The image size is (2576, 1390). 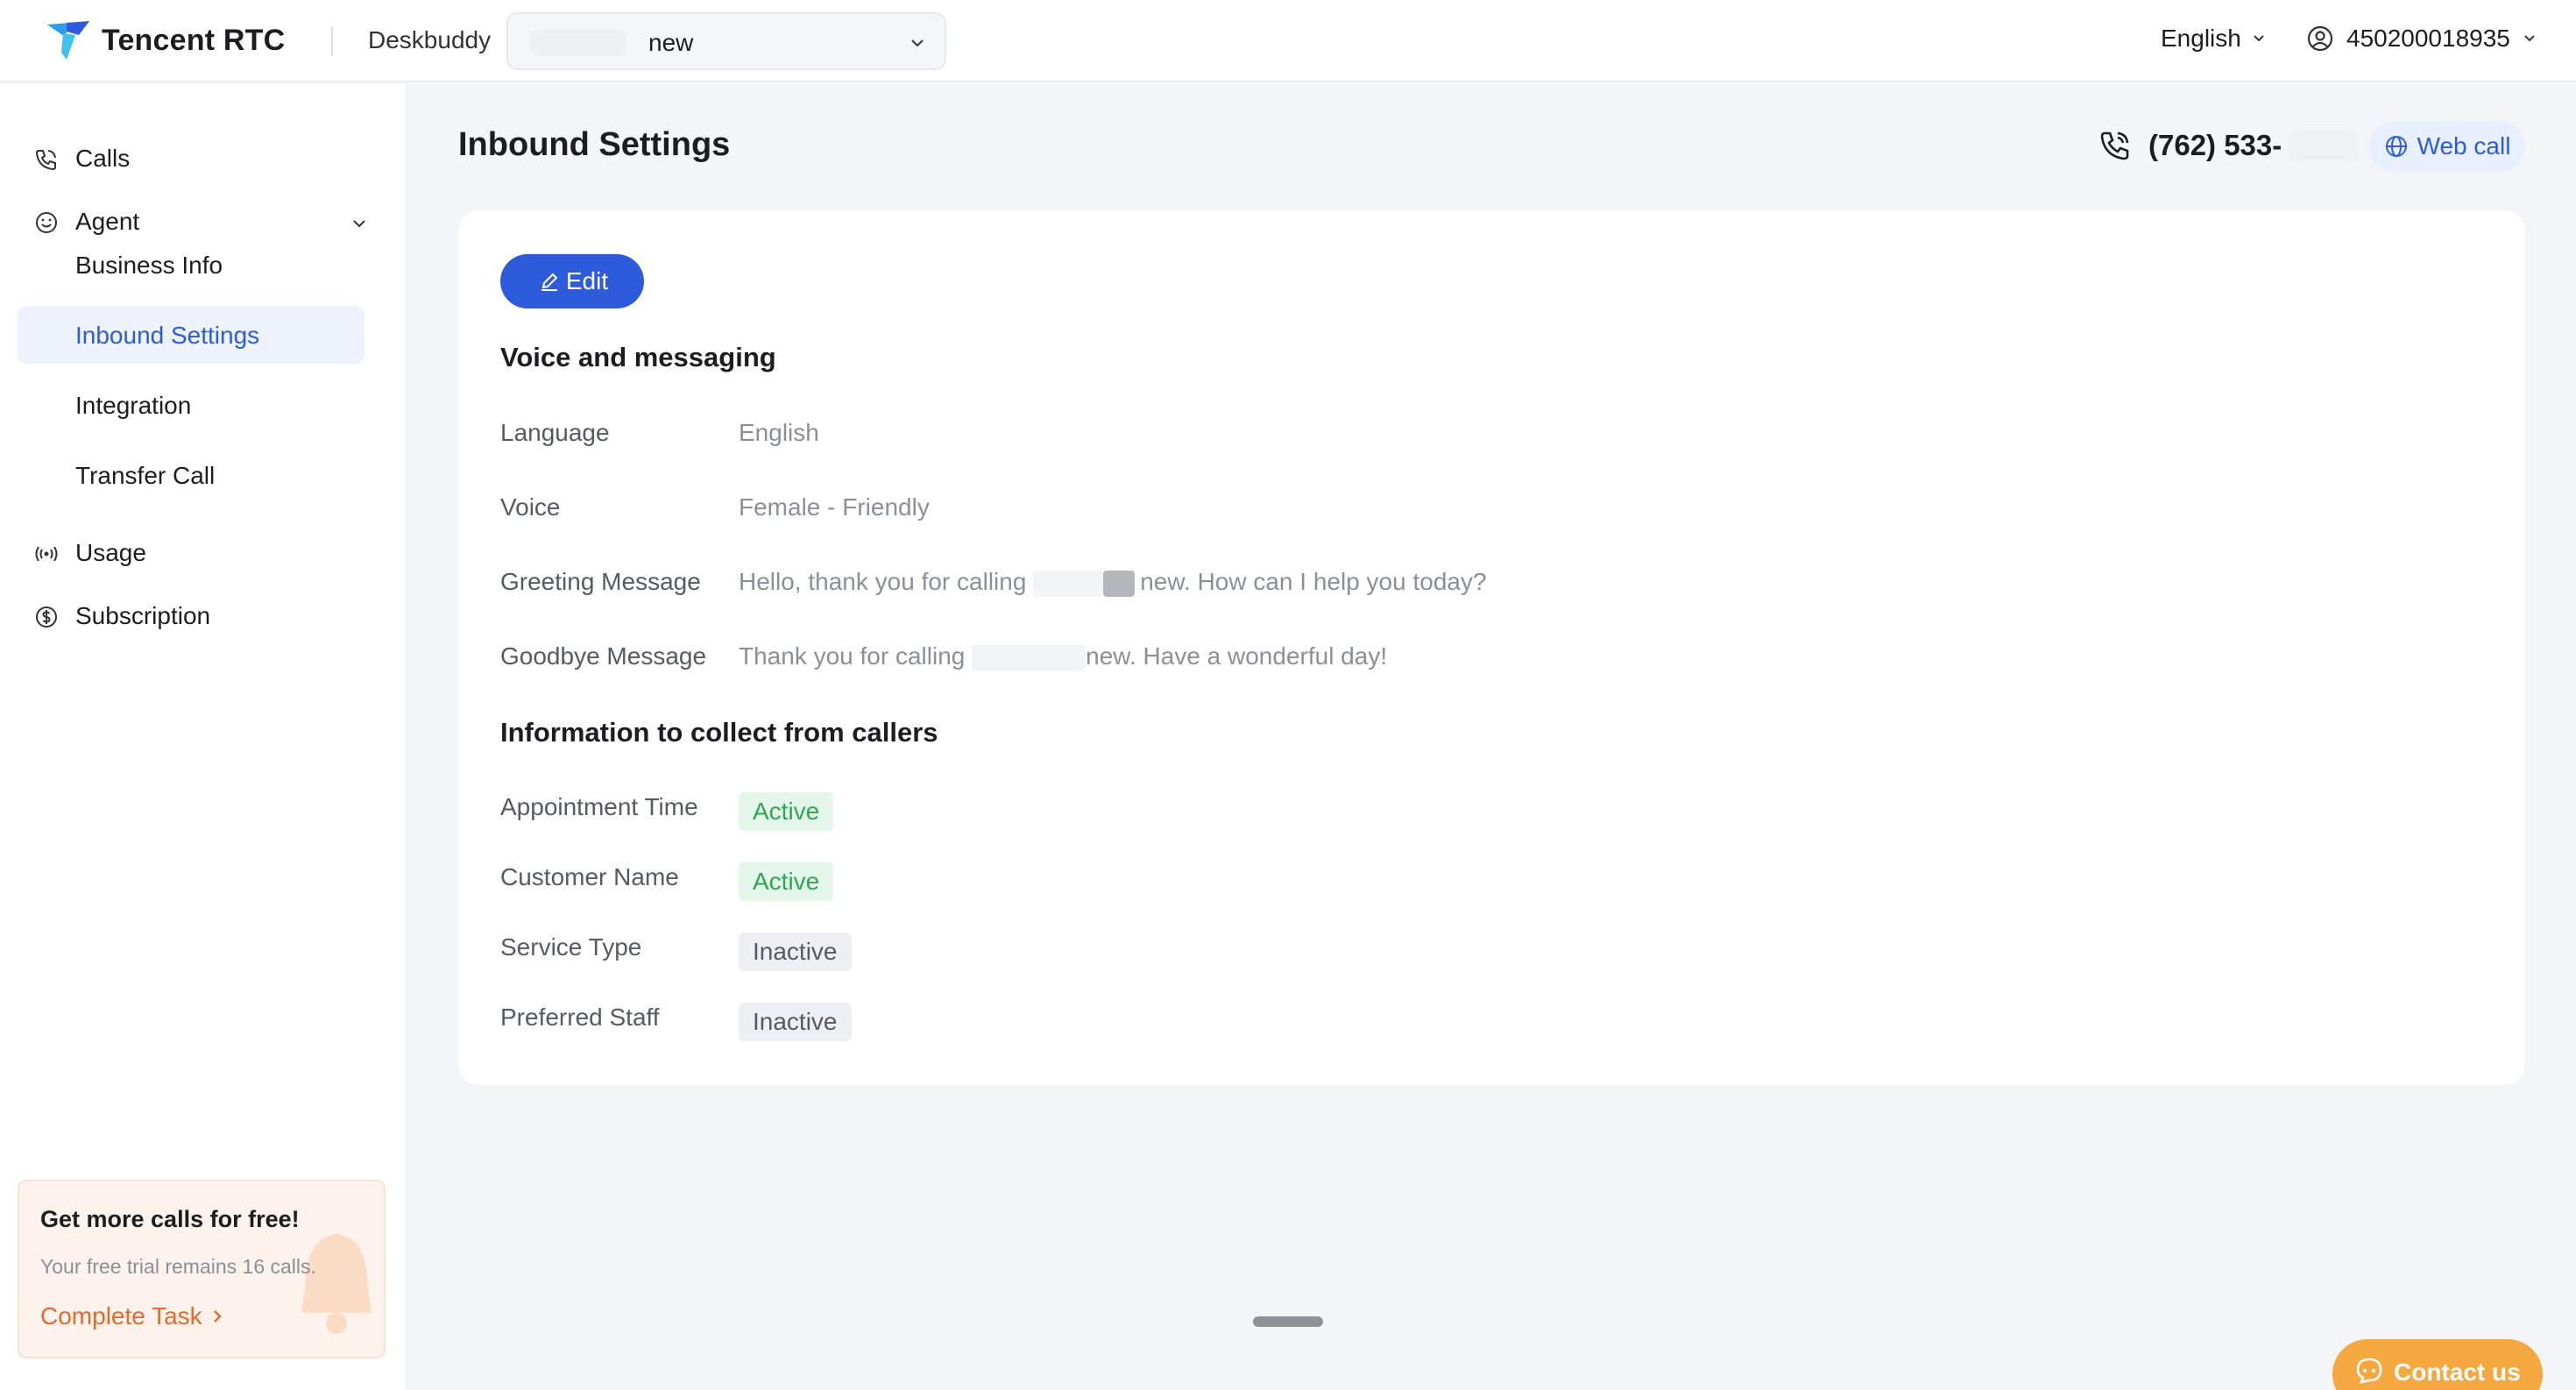 What do you see at coordinates (202, 158) in the screenshot?
I see `sidebar-item-calls: Calls` at bounding box center [202, 158].